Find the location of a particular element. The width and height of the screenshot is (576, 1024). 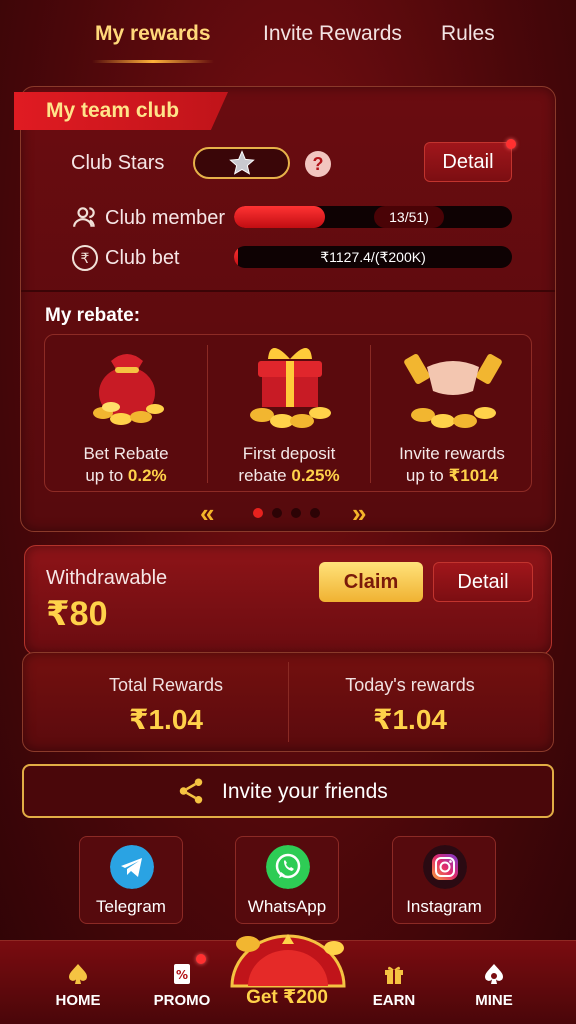

tab-my-rewards: My rewards is located at coordinates (153, 34).